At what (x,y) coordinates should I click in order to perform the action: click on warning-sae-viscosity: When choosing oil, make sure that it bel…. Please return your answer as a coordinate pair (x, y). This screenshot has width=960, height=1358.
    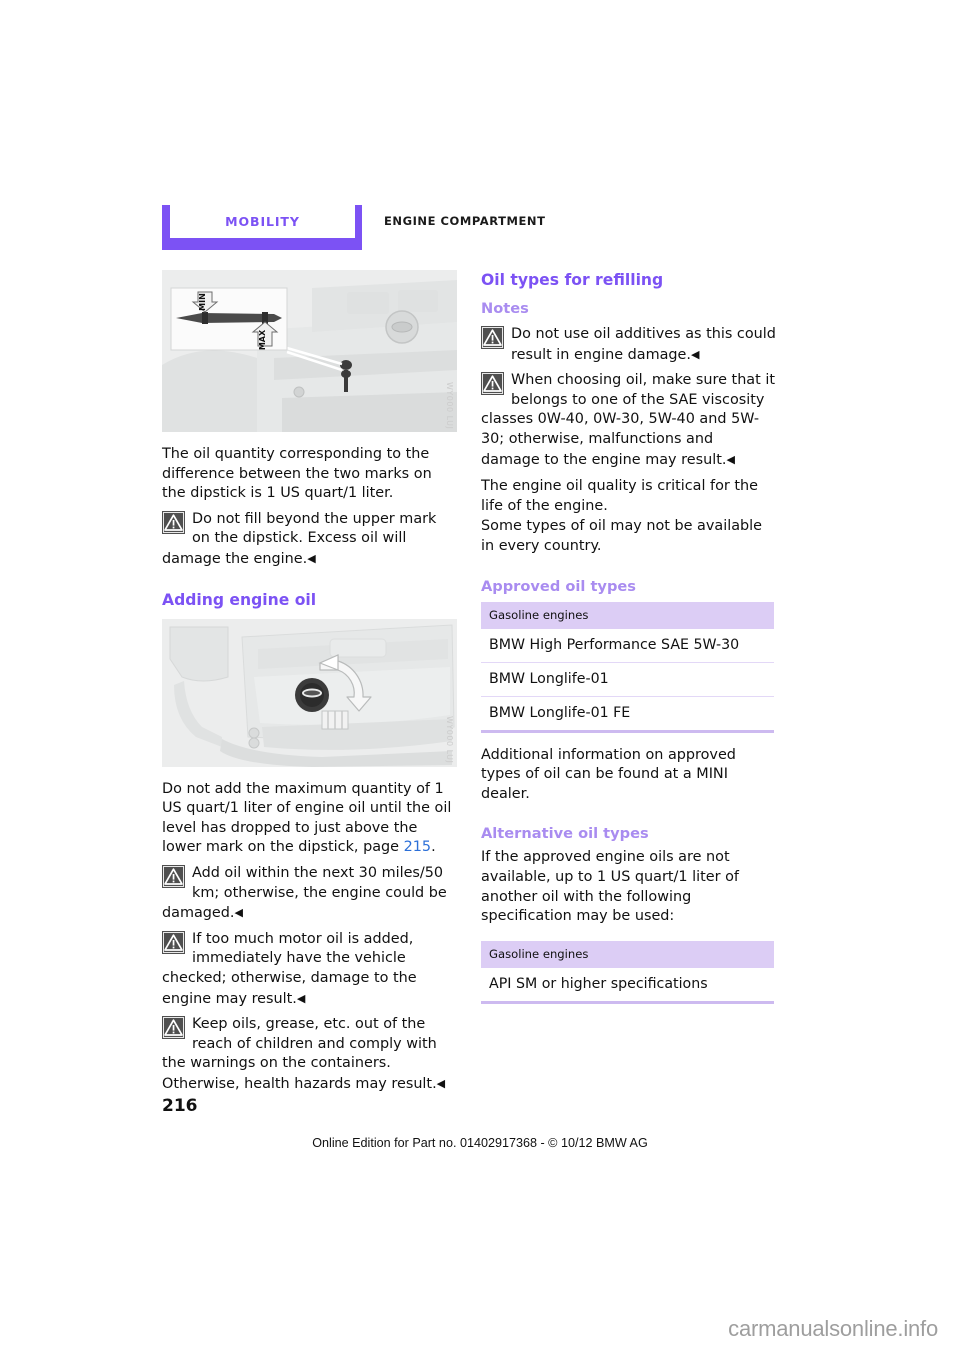
    Looking at the image, I should click on (628, 420).